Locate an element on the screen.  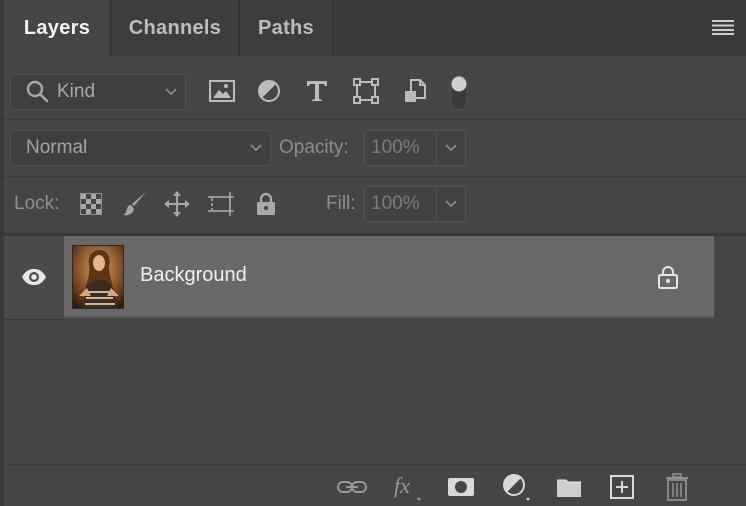
search-icon is located at coordinates (37, 91).